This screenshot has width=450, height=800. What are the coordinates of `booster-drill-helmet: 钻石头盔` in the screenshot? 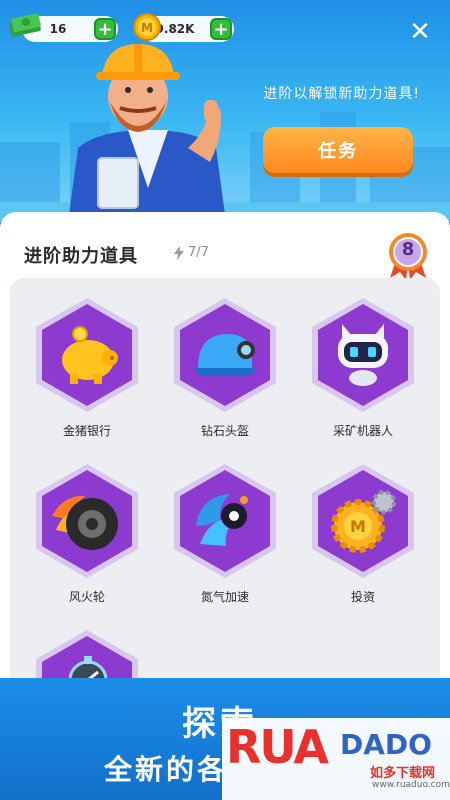 It's located at (225, 371).